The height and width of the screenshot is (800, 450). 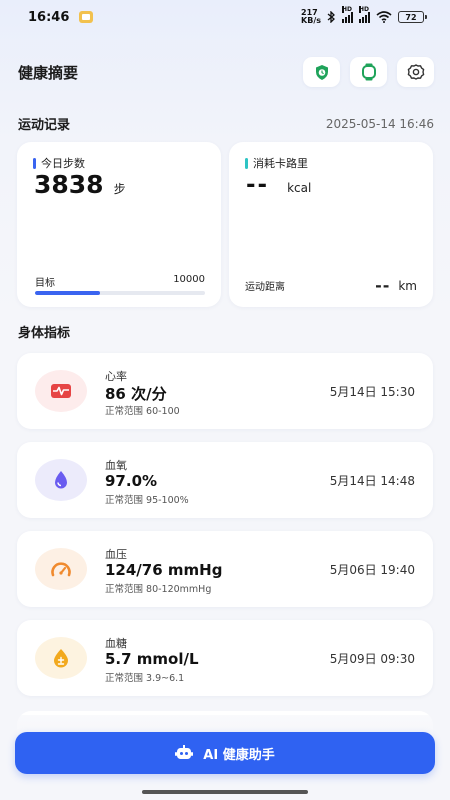 I want to click on gauge-icon-badge, so click(x=61, y=569).